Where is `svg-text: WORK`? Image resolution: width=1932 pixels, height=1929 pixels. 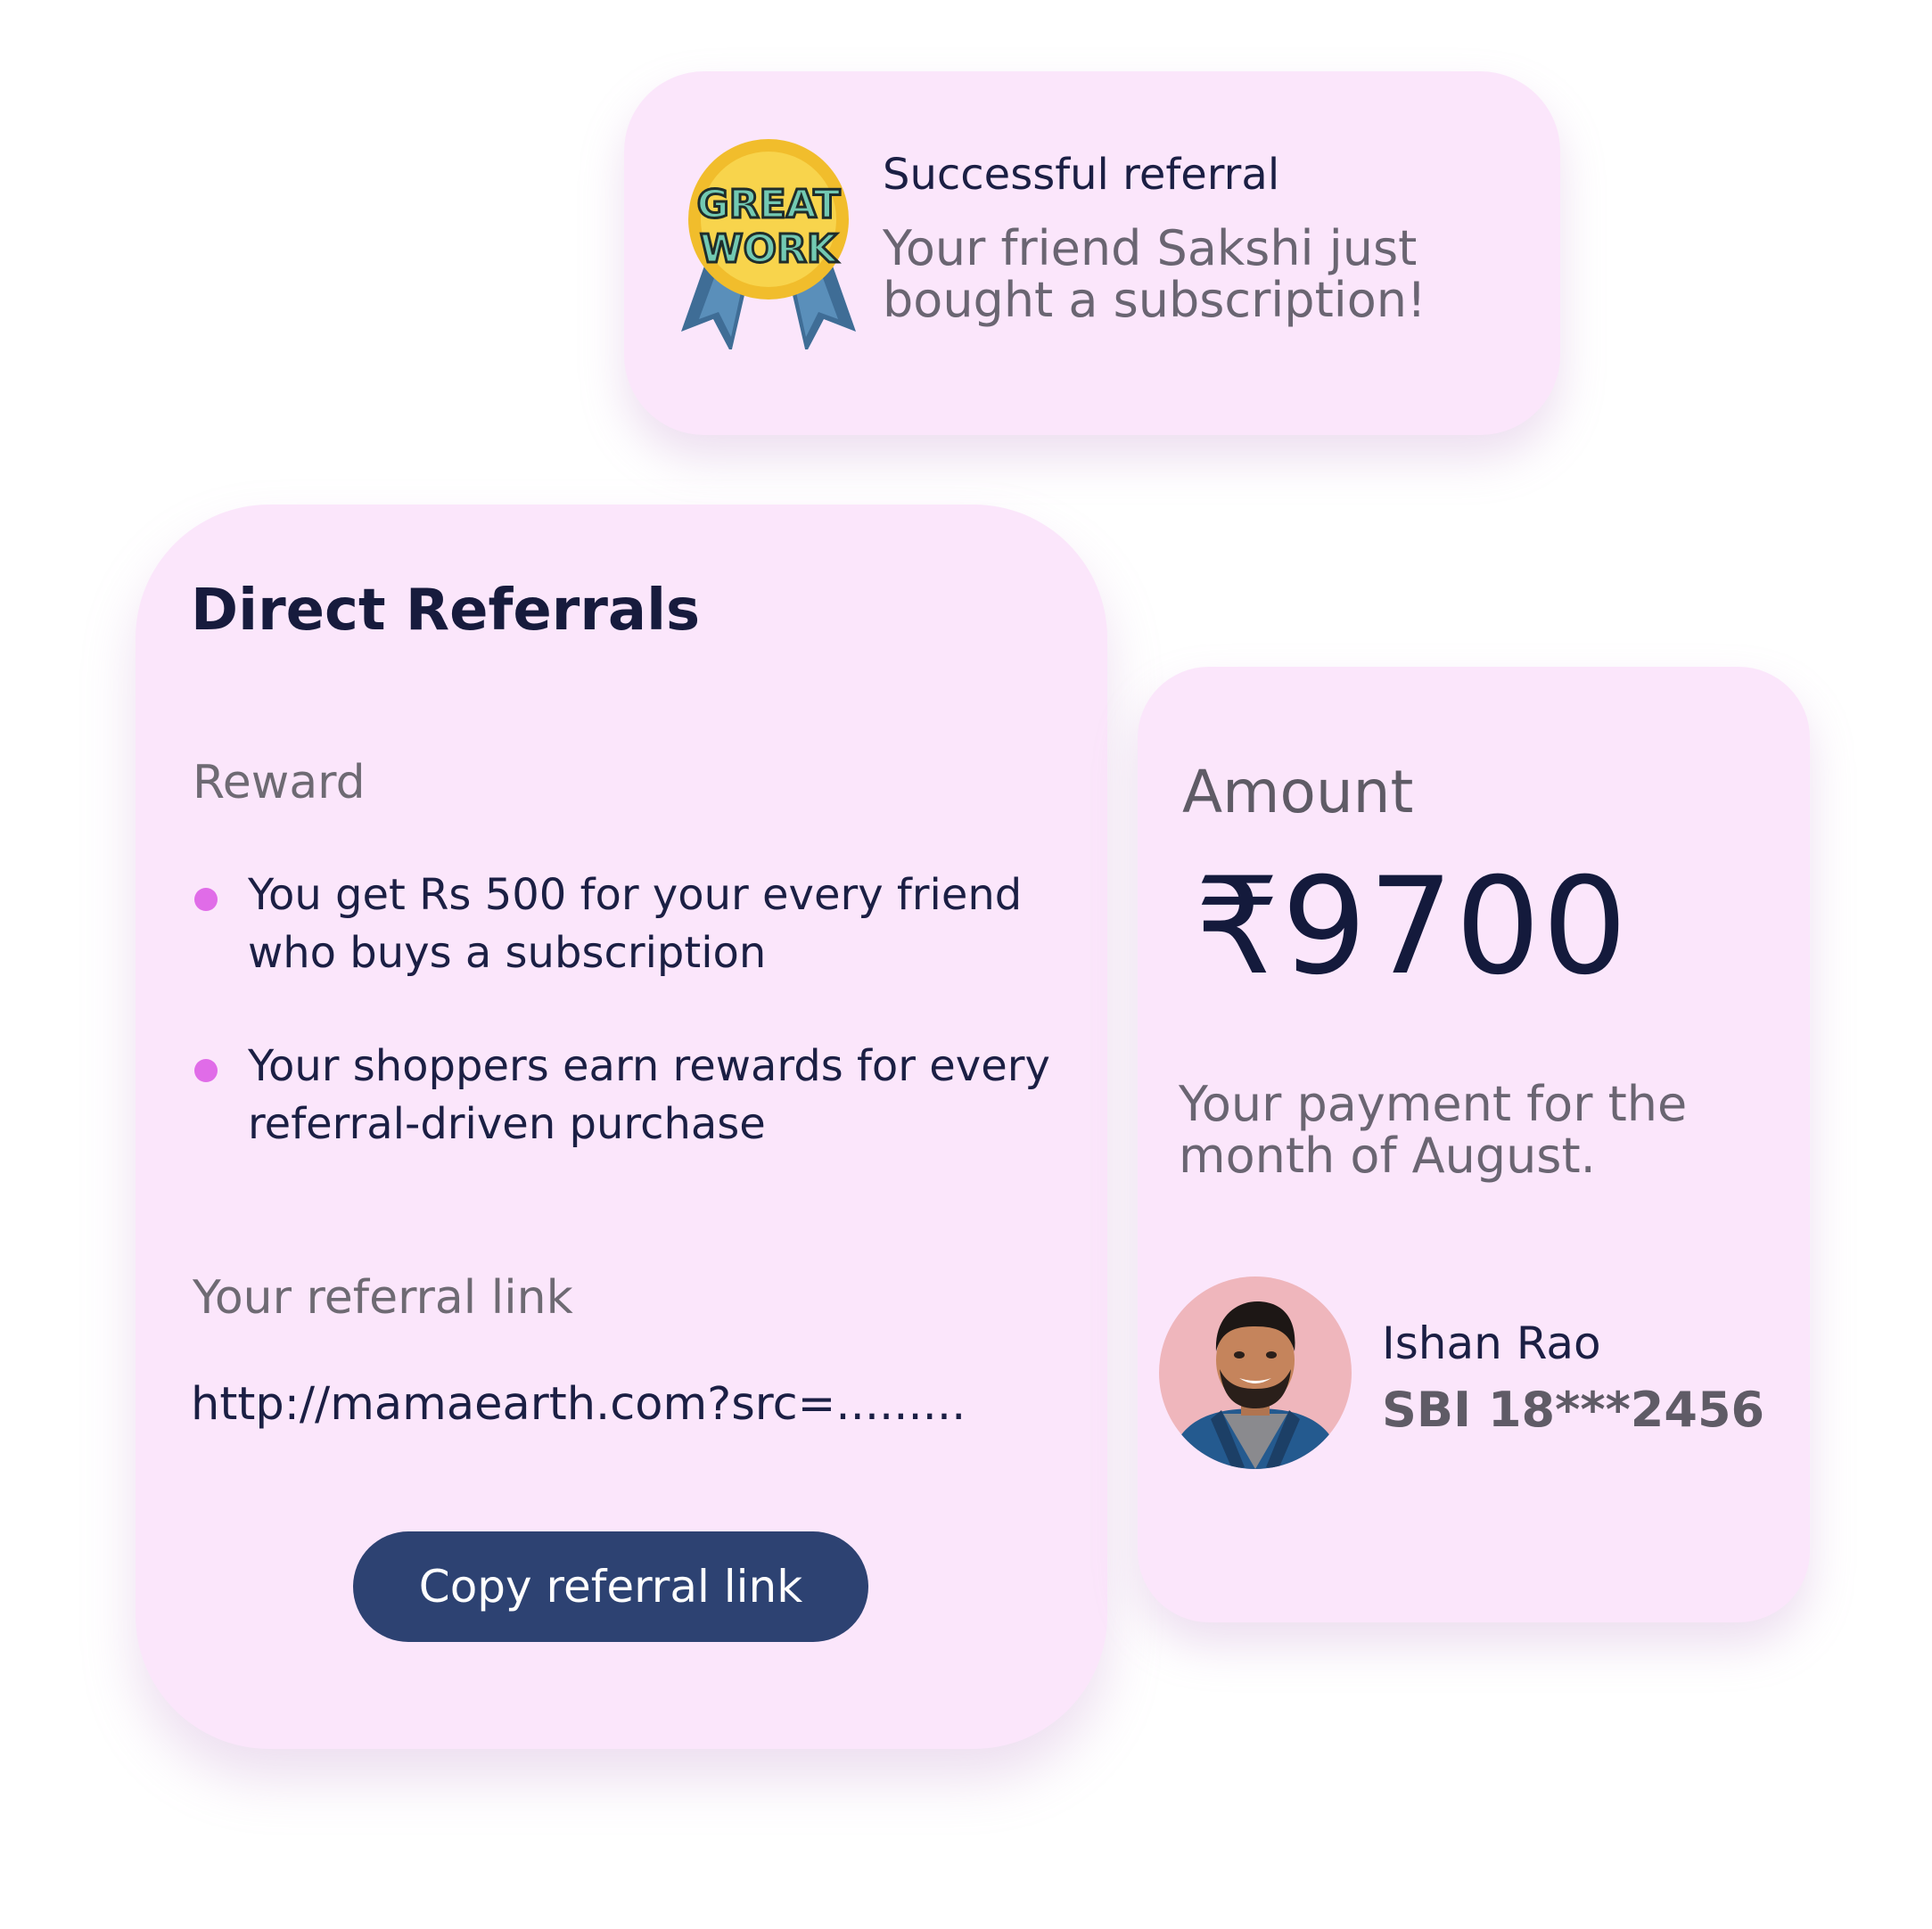
svg-text: WORK is located at coordinates (769, 249).